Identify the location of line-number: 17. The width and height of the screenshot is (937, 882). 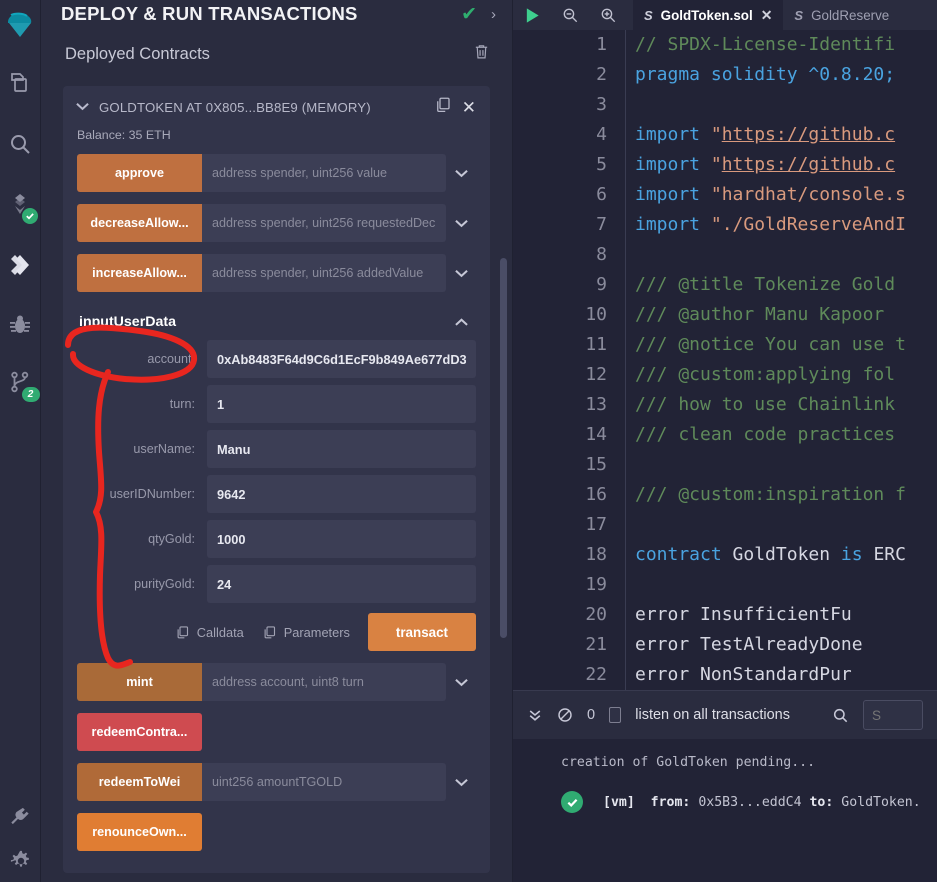
(596, 524).